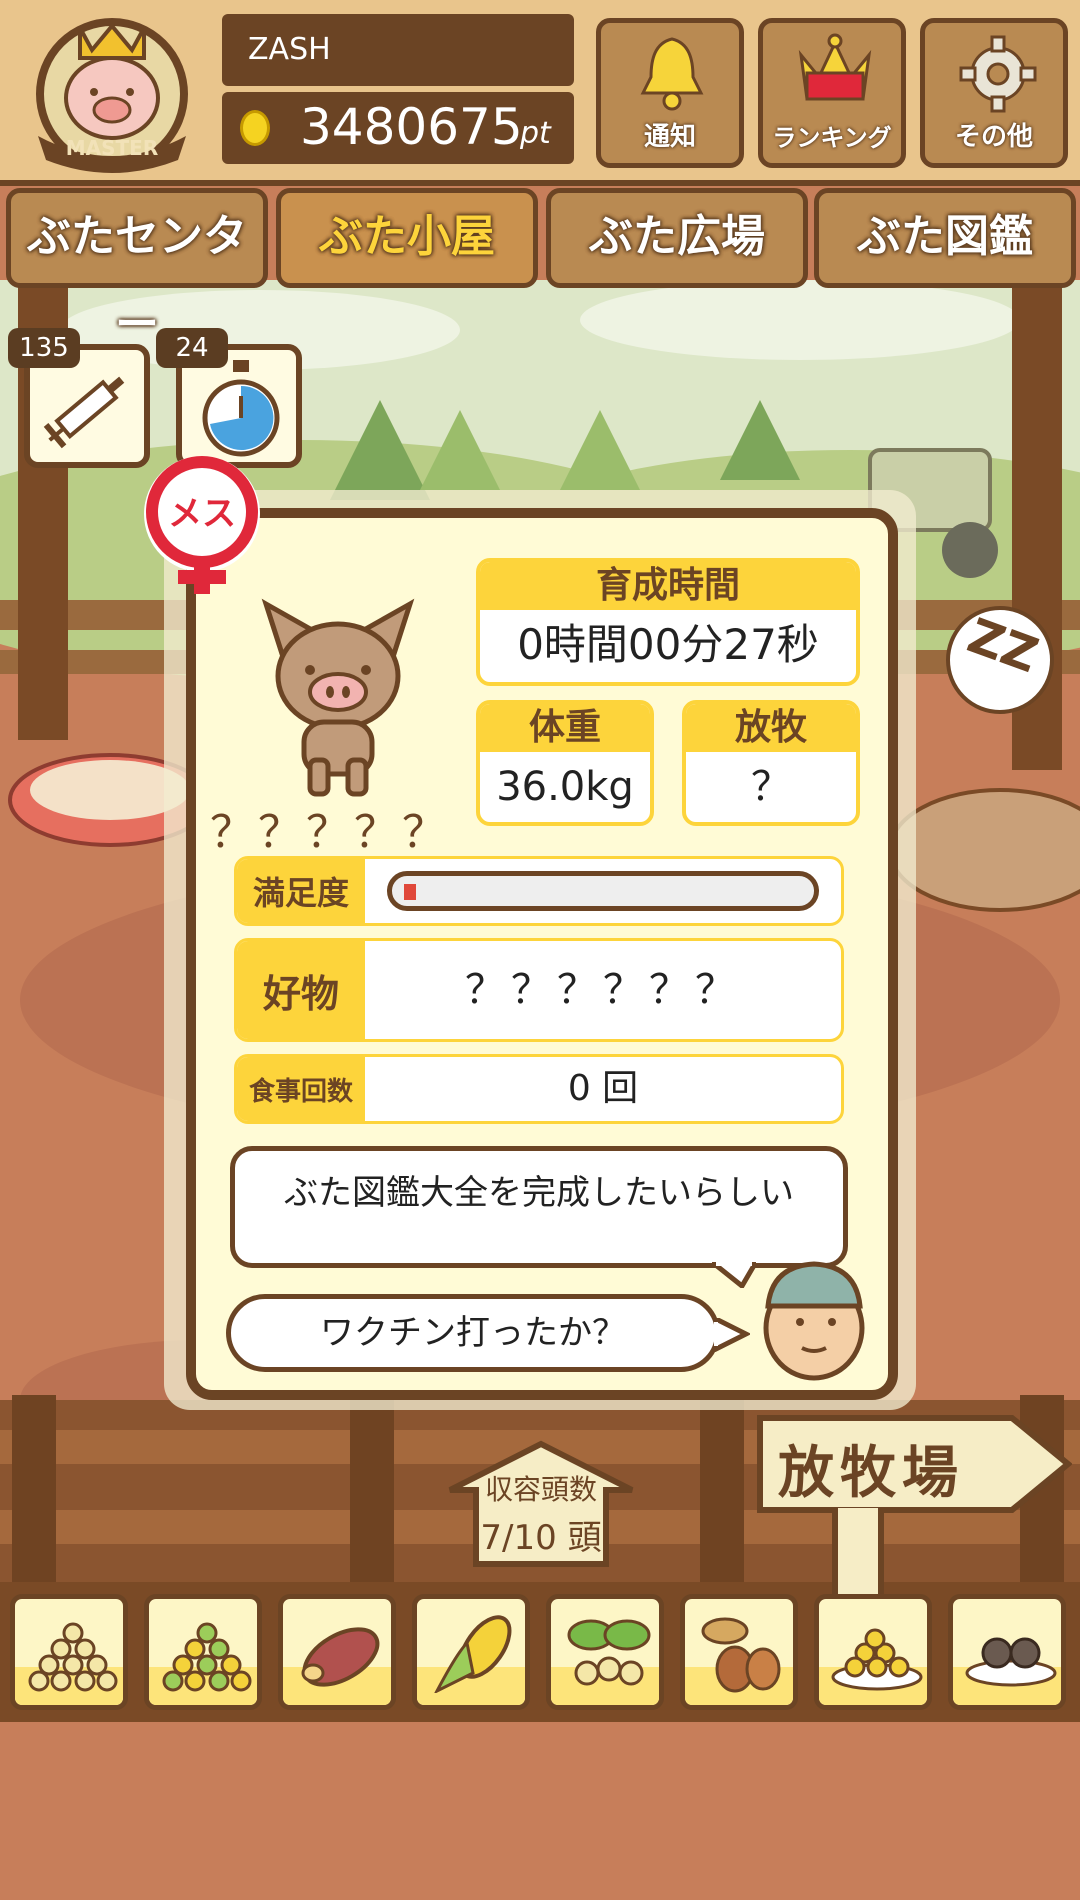  Describe the element at coordinates (73, 1657) in the screenshot. I see `grain-pile-icon` at that location.